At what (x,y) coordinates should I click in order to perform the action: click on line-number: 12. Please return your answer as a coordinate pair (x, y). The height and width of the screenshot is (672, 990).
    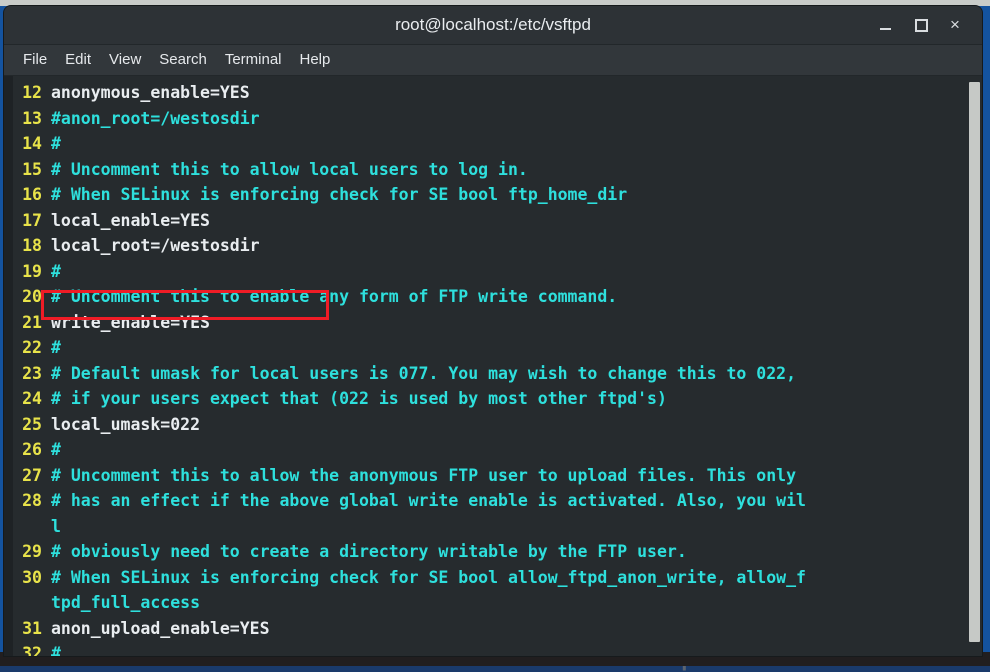
    Looking at the image, I should click on (32, 92).